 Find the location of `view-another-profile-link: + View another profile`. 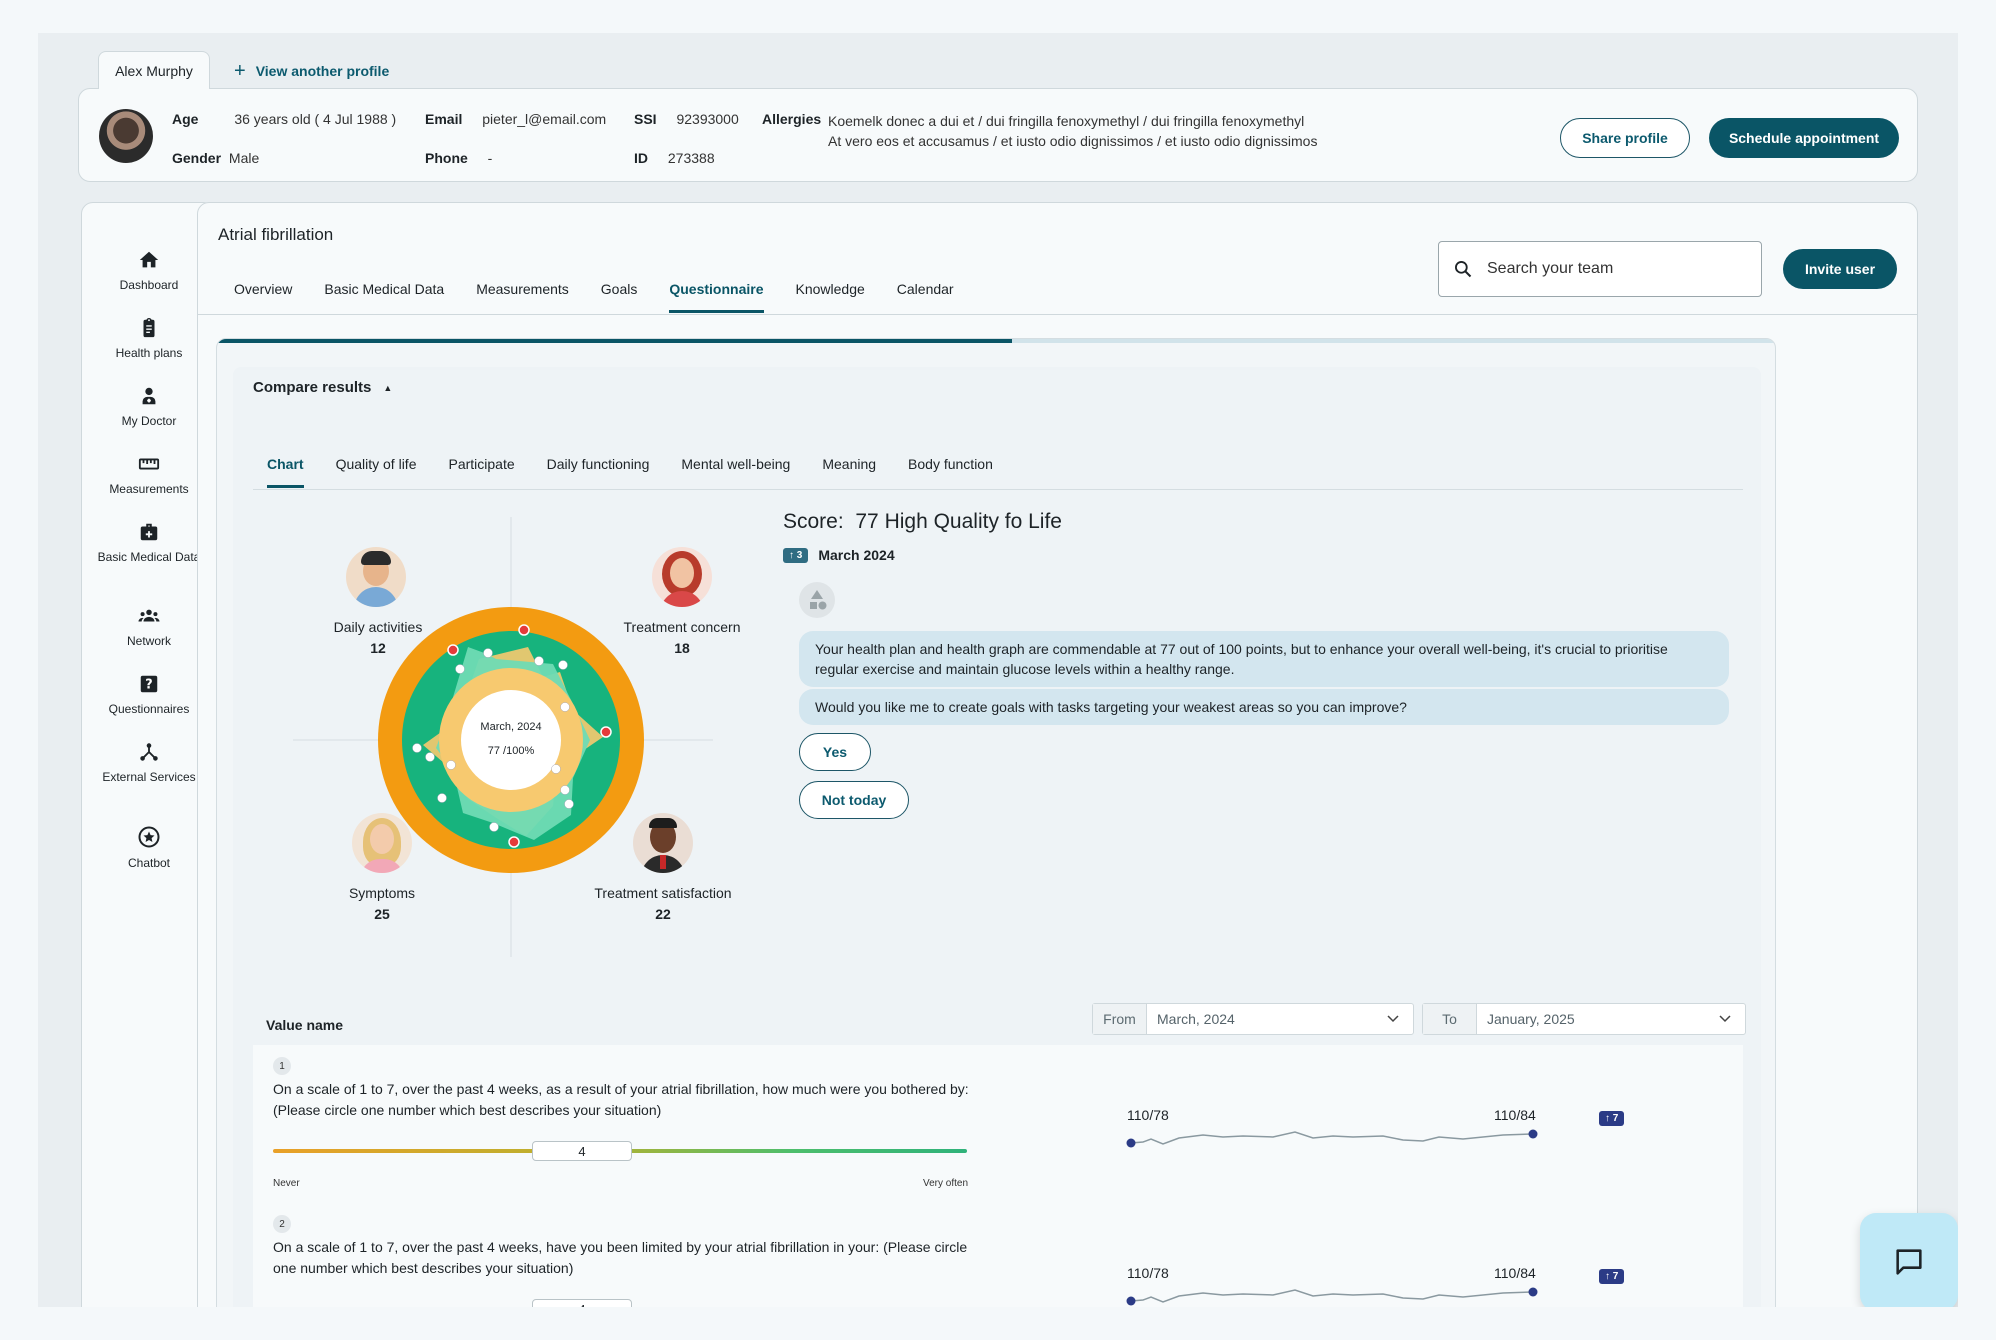

view-another-profile-link: + View another profile is located at coordinates (311, 71).